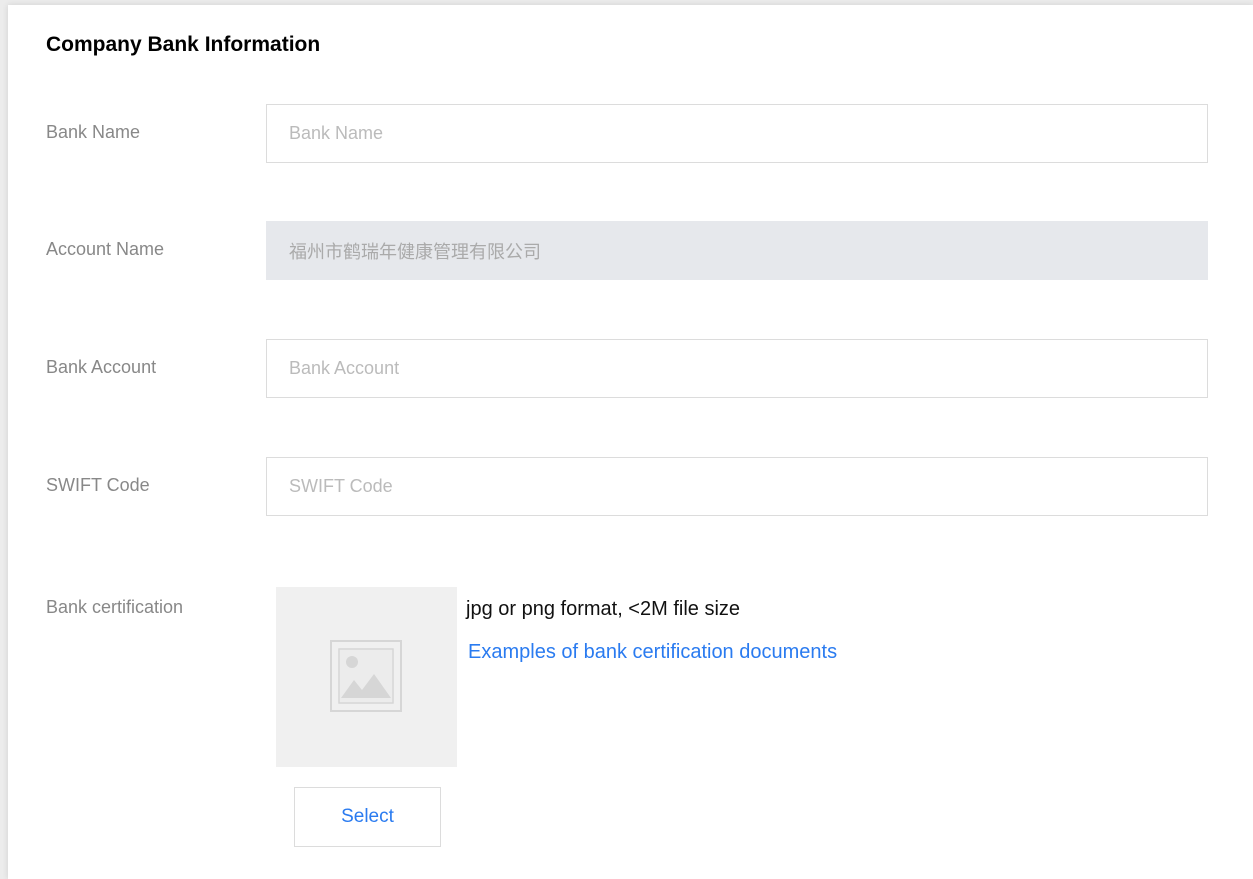 The width and height of the screenshot is (1253, 879). I want to click on upload-format-hint: jpg or png format, <2M file size, so click(603, 609).